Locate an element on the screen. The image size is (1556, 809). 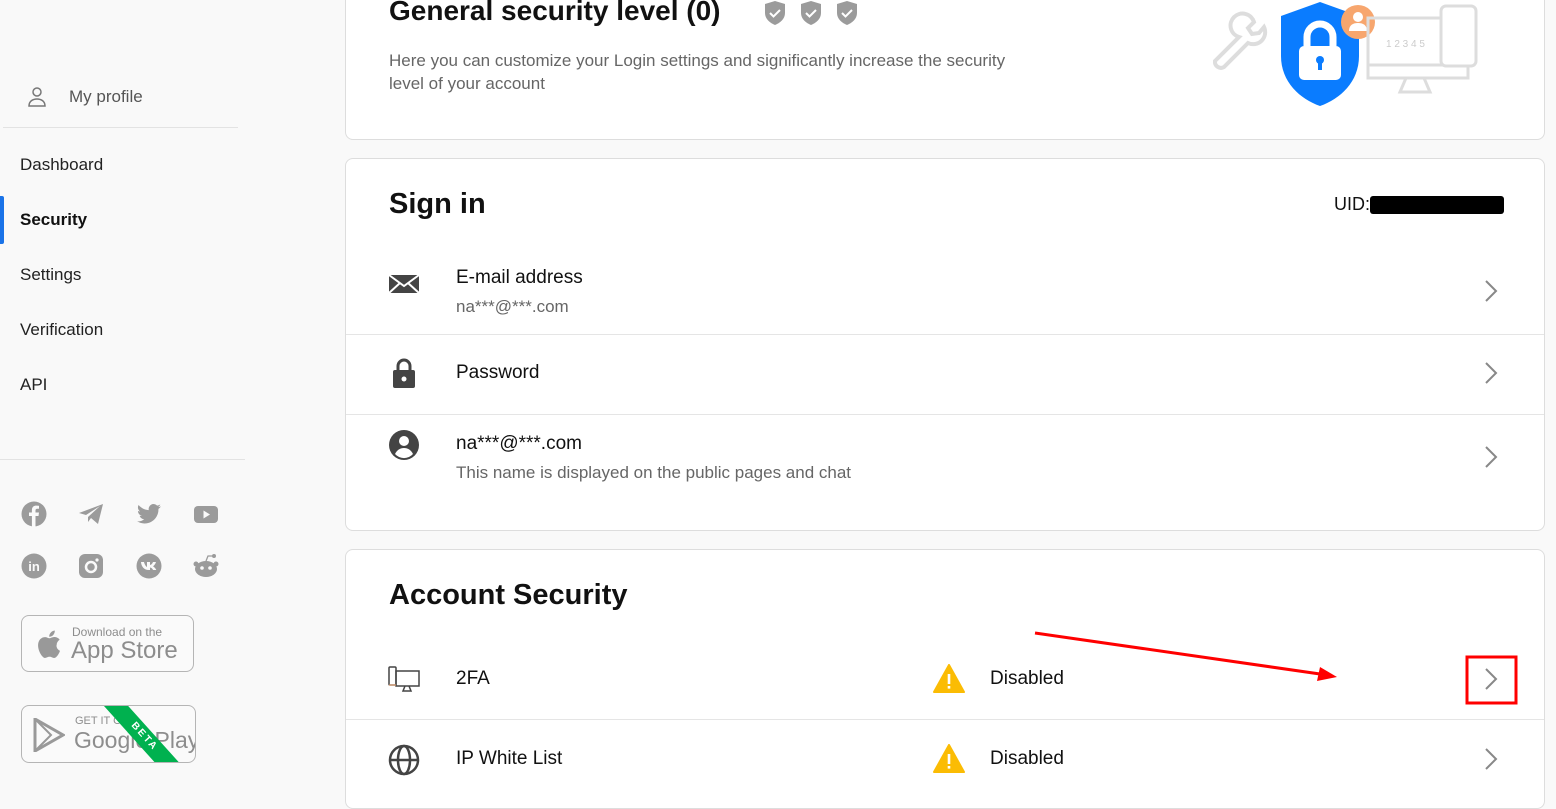
annotation-highlight-box is located at coordinates (1491, 680).